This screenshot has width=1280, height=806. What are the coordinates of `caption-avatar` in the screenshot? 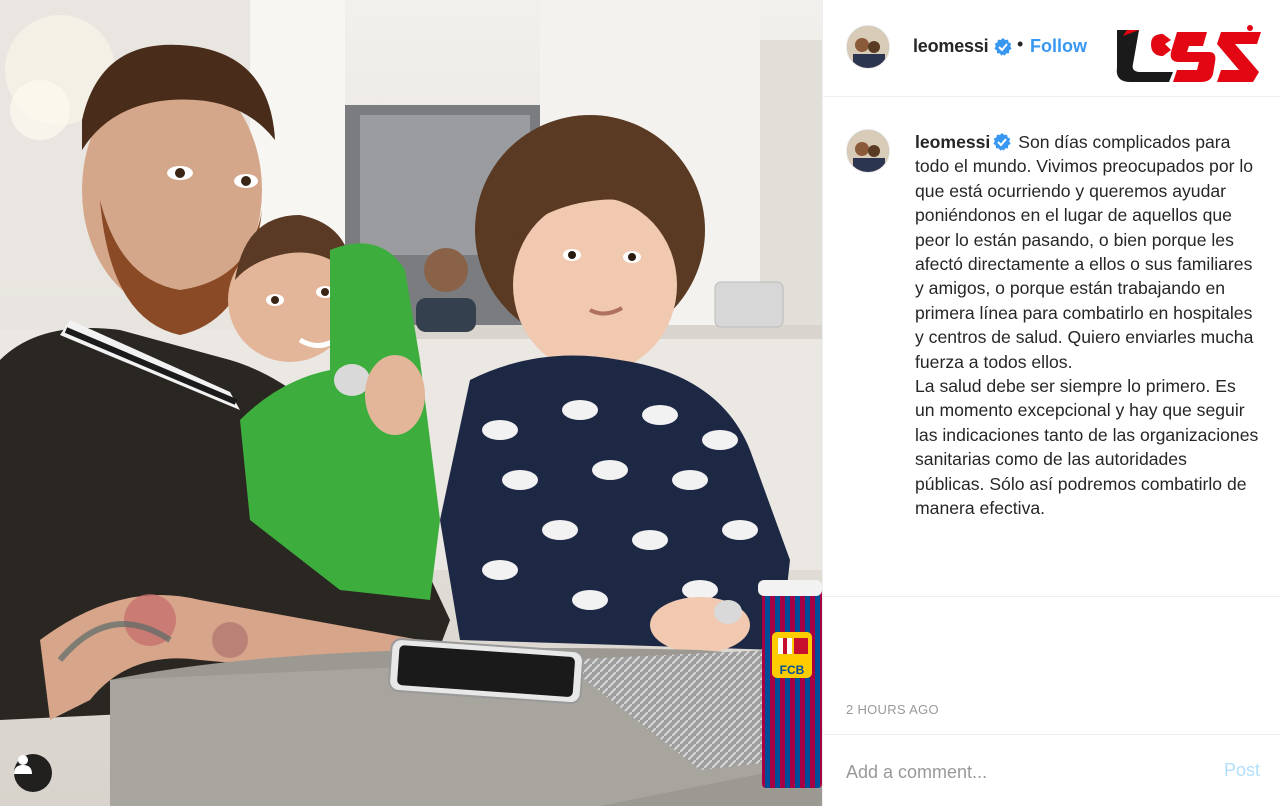 It's located at (868, 151).